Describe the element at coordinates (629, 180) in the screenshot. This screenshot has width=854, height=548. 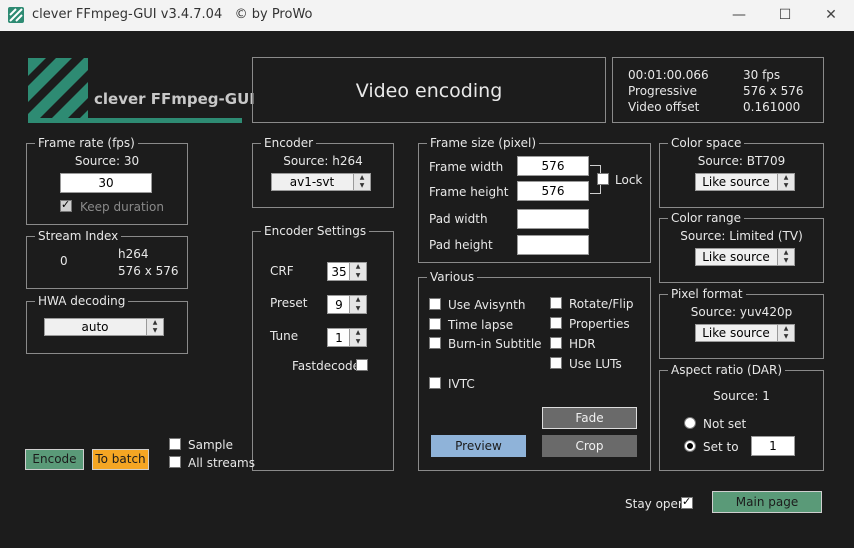
I see `lock-label: Lock` at that location.